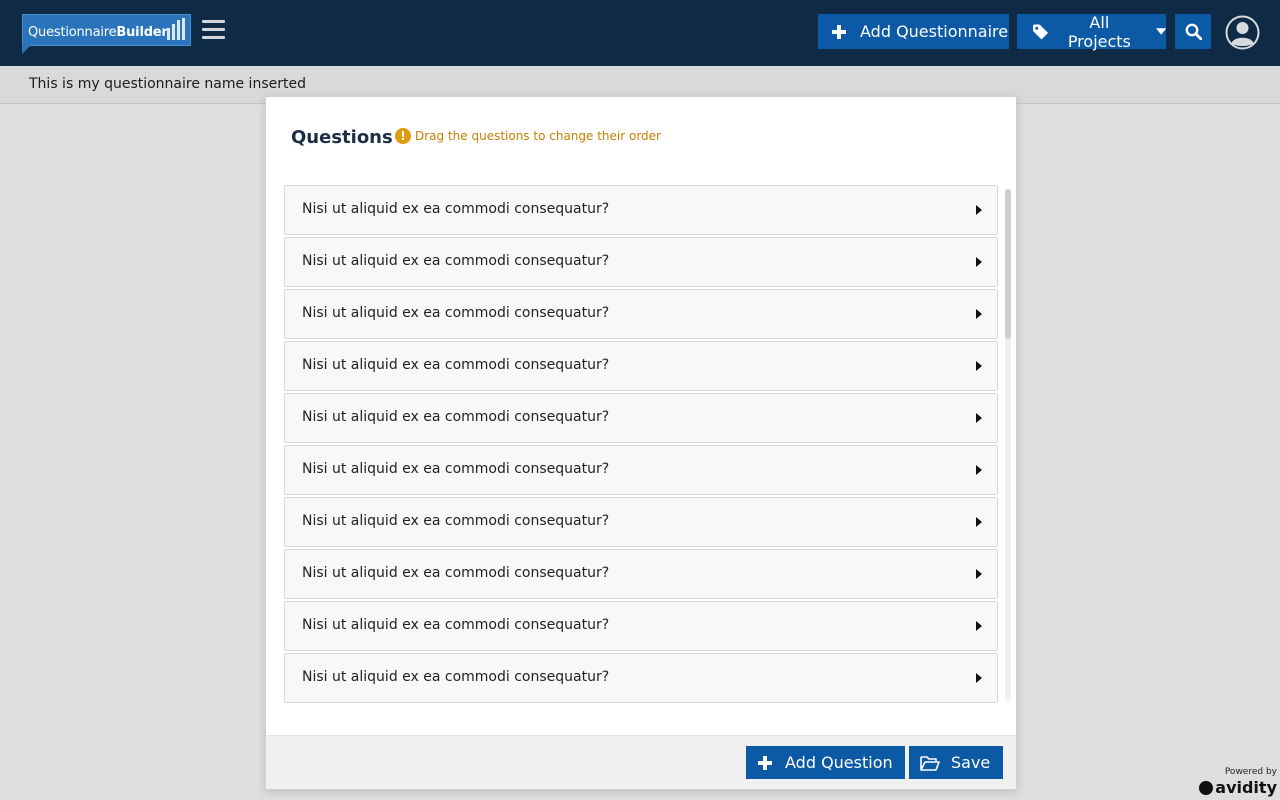  What do you see at coordinates (1008, 264) in the screenshot?
I see `scrollbar-thumb` at bounding box center [1008, 264].